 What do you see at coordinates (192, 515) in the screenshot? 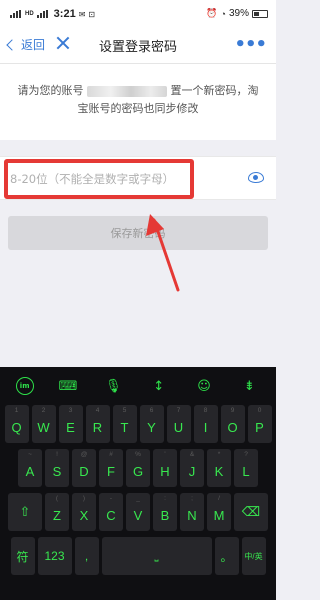
I see `key-label: N` at bounding box center [192, 515].